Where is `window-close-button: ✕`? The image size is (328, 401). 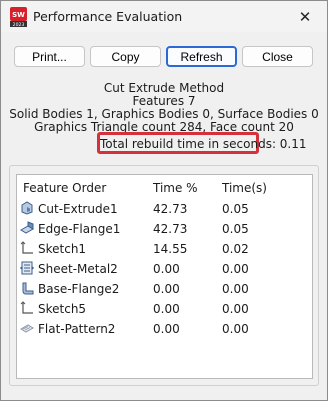 window-close-button: ✕ is located at coordinates (305, 16).